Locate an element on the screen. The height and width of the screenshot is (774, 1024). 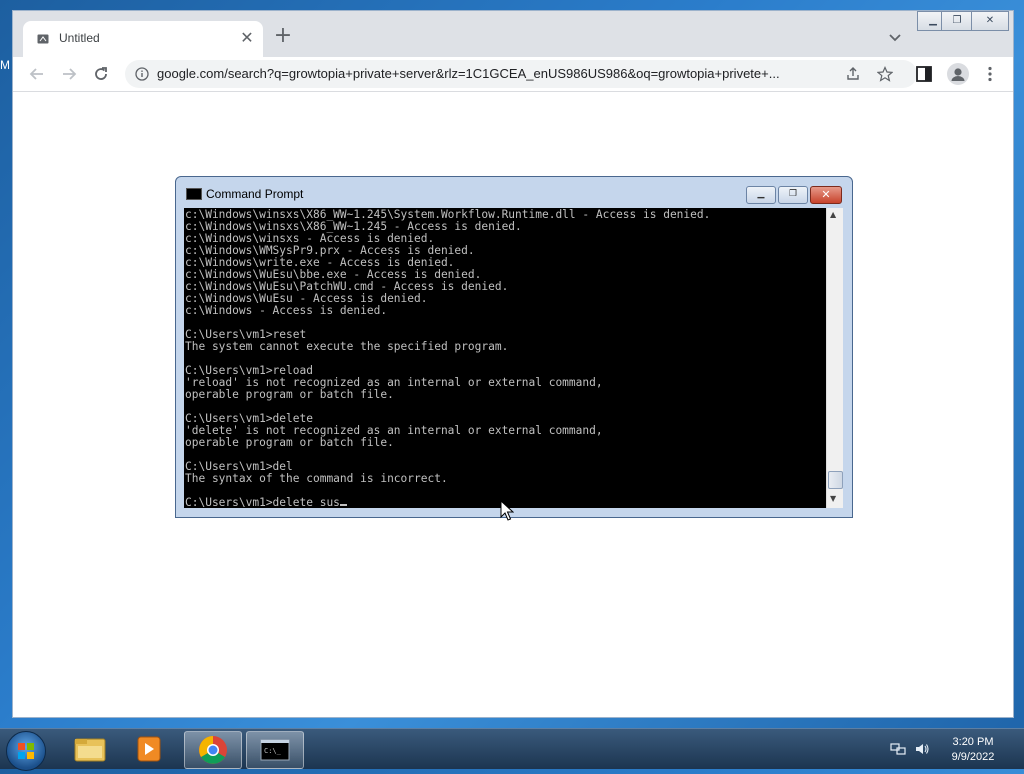
taskbar-explorer is located at coordinates (90, 749).